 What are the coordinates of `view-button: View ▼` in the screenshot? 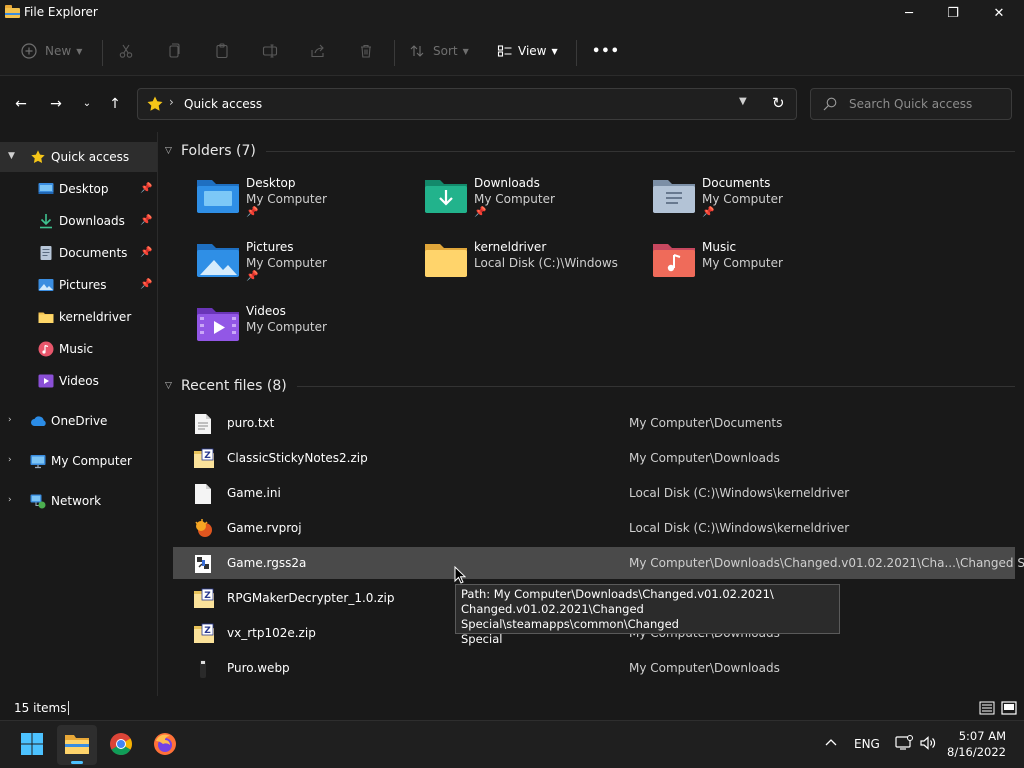 It's located at (527, 51).